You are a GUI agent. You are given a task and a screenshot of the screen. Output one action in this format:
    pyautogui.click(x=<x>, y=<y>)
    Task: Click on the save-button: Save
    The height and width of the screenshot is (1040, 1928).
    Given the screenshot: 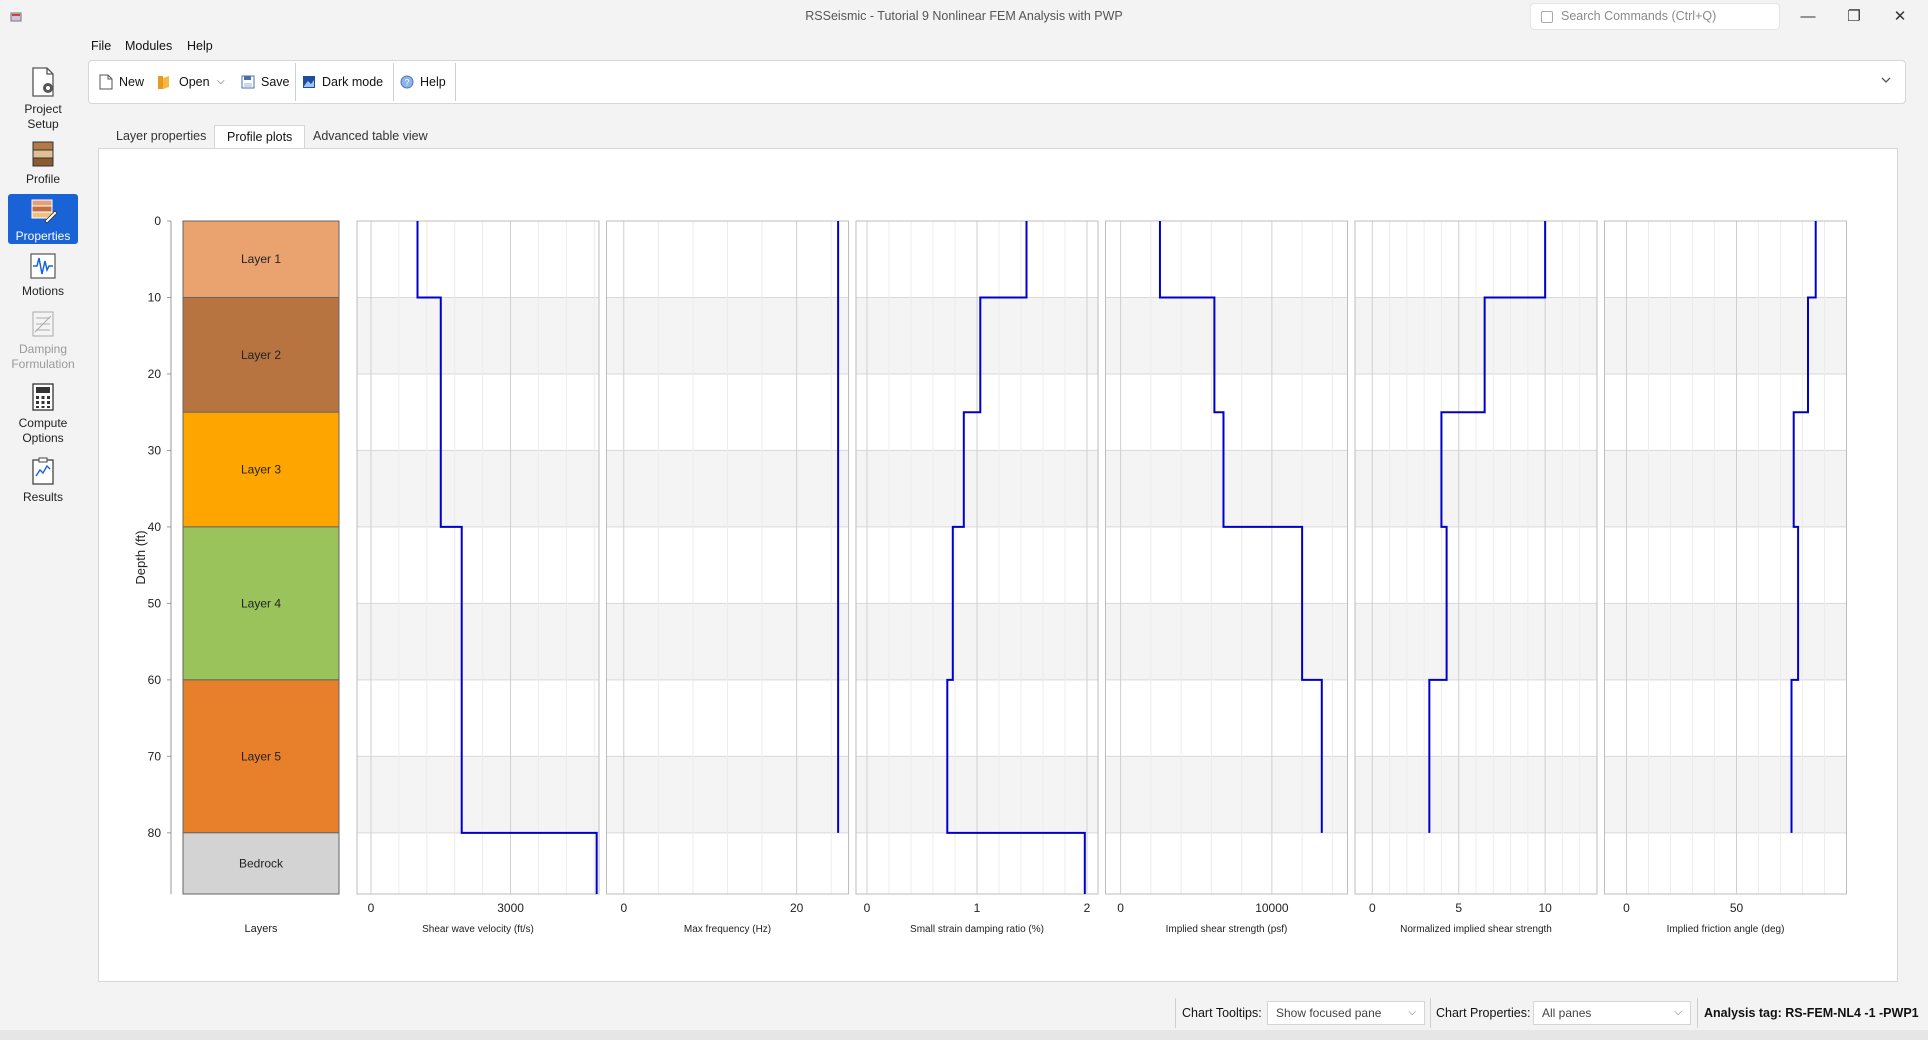 What is the action you would take?
    pyautogui.click(x=266, y=82)
    